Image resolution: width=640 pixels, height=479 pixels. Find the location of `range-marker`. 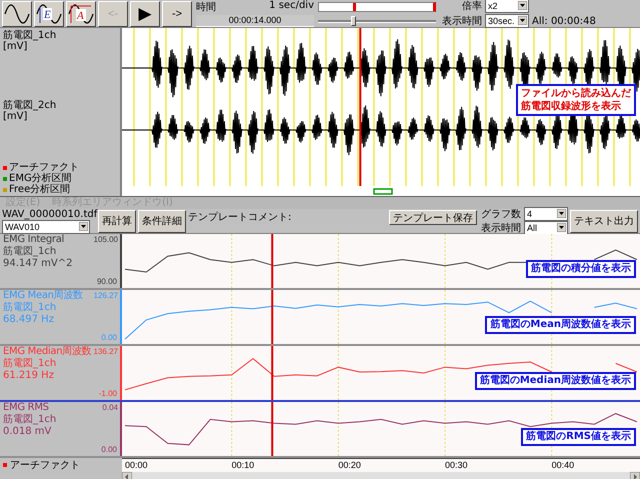

range-marker is located at coordinates (383, 191).